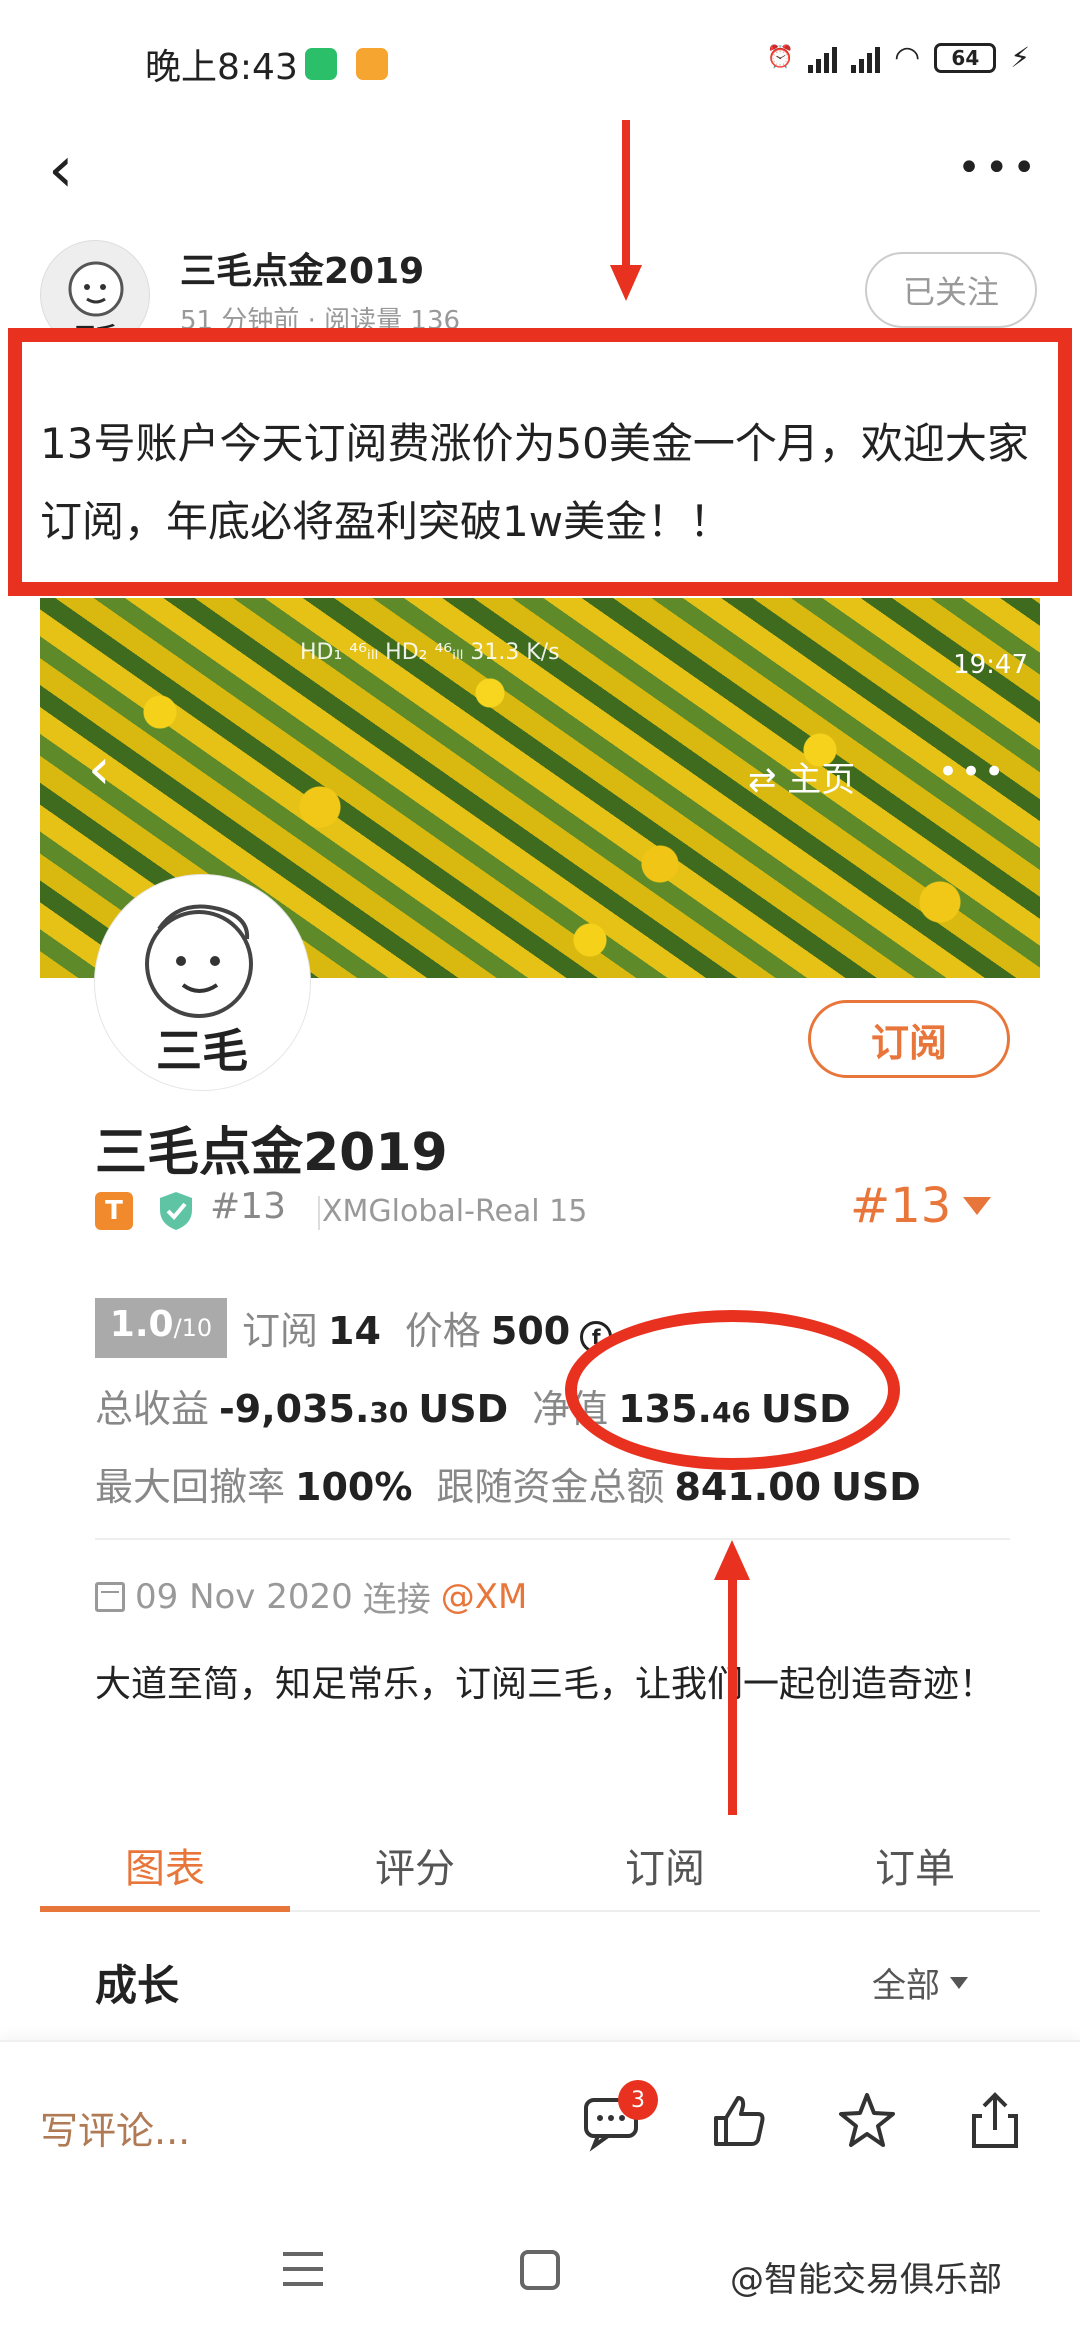 Image resolution: width=1080 pixels, height=2340 pixels. Describe the element at coordinates (530, 1331) in the screenshot. I see `price-value: 500` at that location.